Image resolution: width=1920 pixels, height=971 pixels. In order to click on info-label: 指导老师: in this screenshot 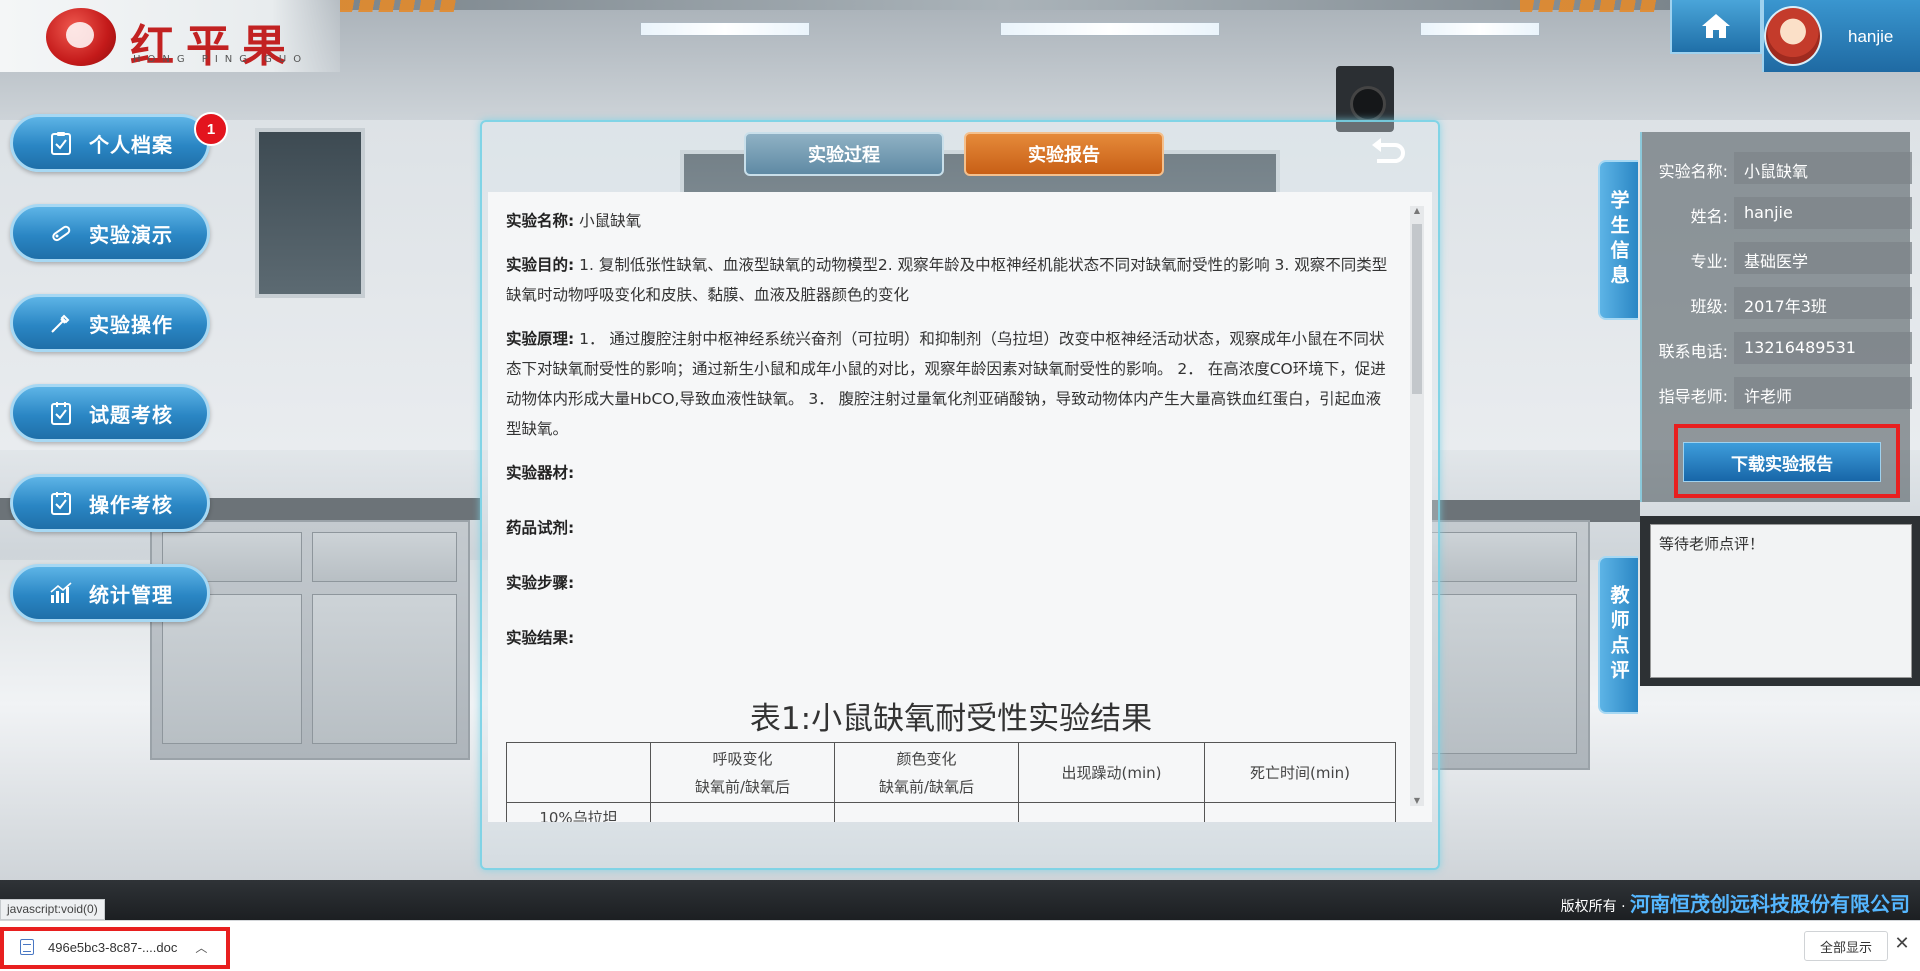, I will do `click(1693, 396)`.